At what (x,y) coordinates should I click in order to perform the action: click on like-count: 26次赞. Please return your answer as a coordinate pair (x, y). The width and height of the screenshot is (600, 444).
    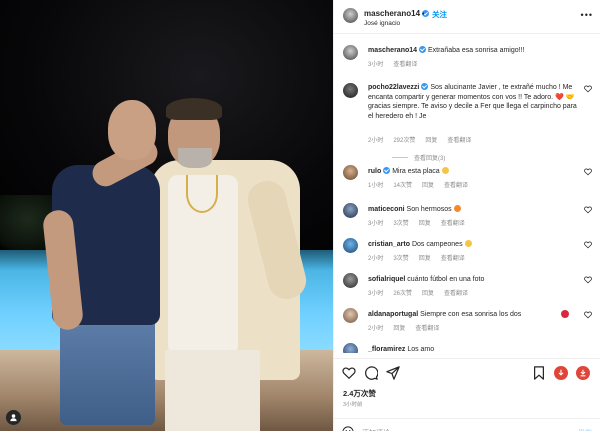
    Looking at the image, I should click on (402, 294).